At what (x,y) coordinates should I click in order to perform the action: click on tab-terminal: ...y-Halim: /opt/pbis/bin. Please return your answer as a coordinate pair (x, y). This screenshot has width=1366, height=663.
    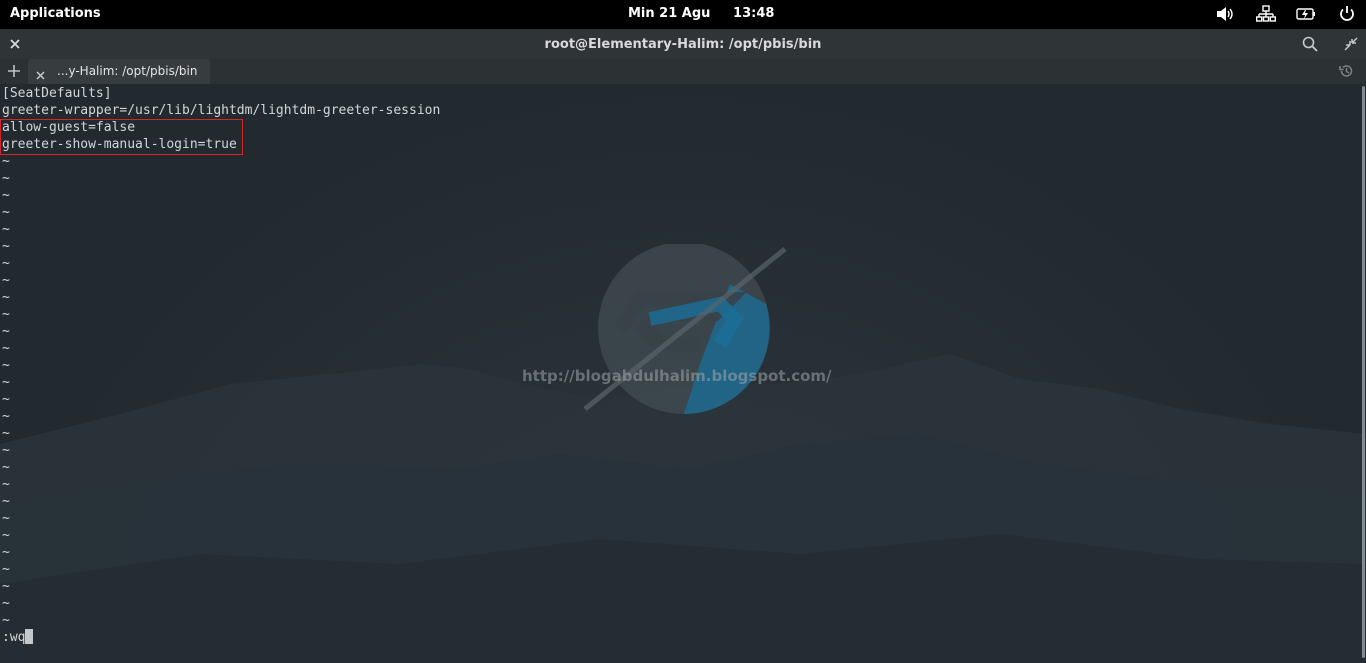
    Looking at the image, I should click on (119, 71).